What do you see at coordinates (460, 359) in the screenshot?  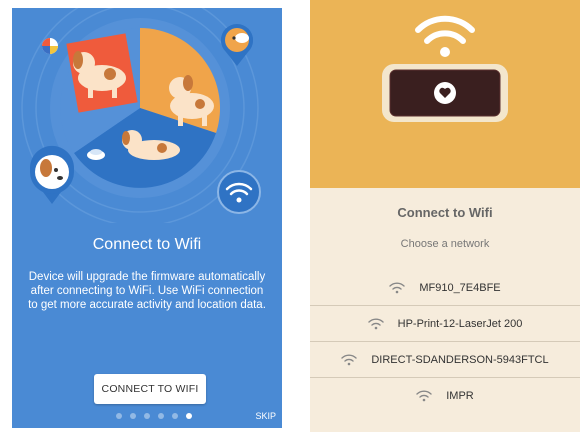 I see `network-name: DIRECT-SDANDERSON-5943FTCL` at bounding box center [460, 359].